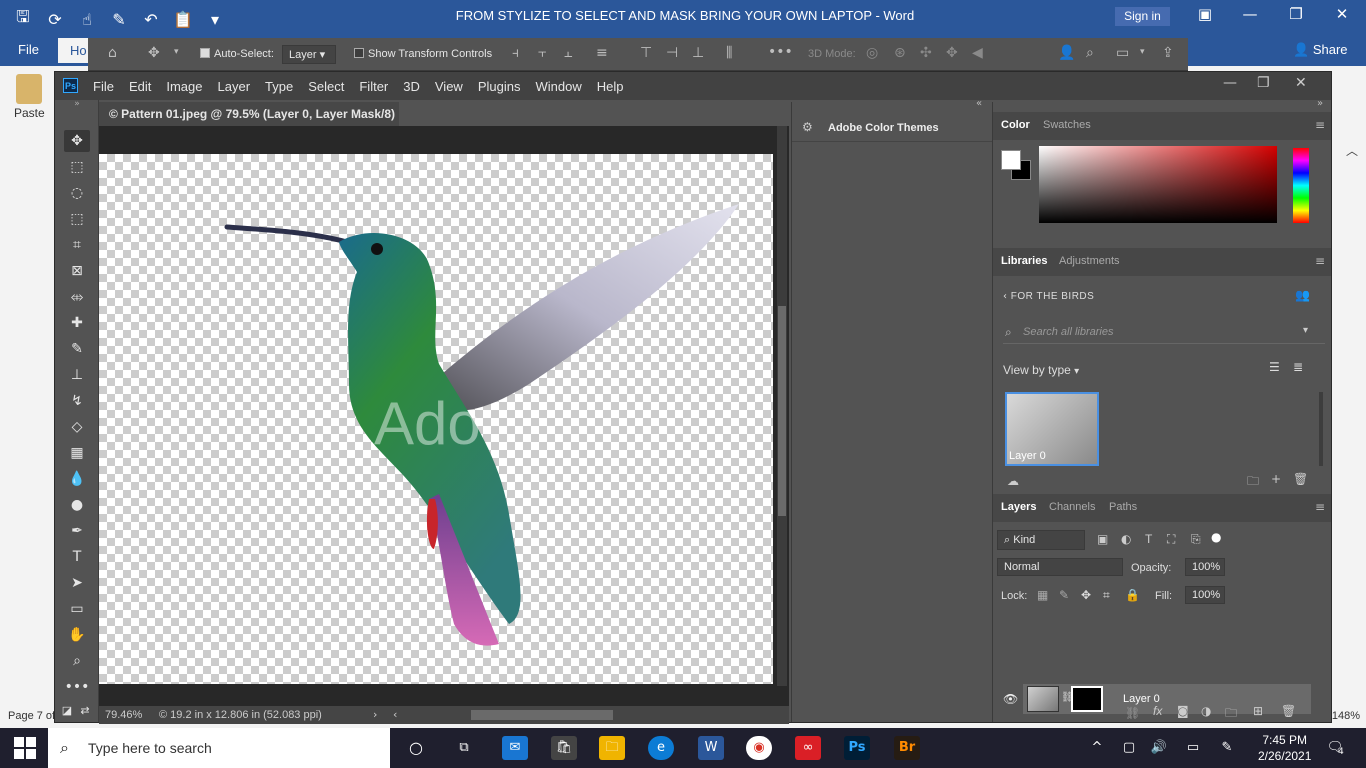 Image resolution: width=1366 pixels, height=768 pixels. I want to click on word-icon: W, so click(711, 748).